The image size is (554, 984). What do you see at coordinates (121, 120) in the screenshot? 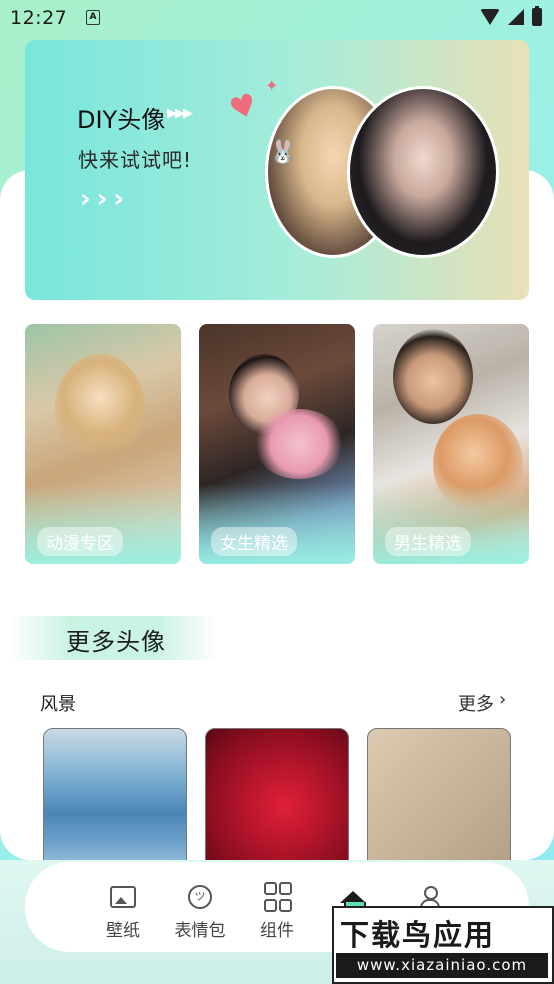
I see `banner-title: DIY头像` at bounding box center [121, 120].